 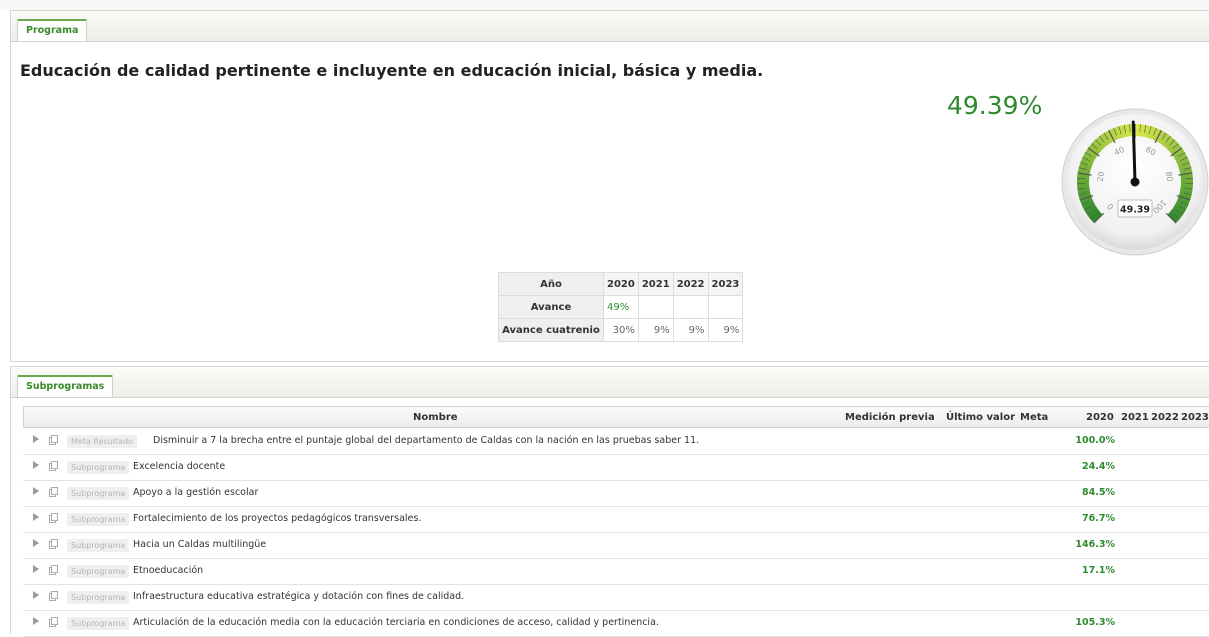 I want to click on year-header: 2021, so click(x=655, y=284).